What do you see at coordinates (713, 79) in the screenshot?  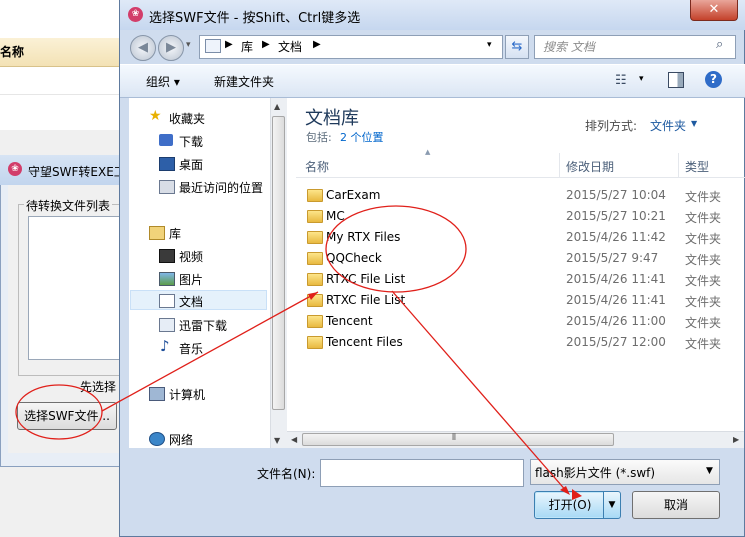 I see `help-icon: ?` at bounding box center [713, 79].